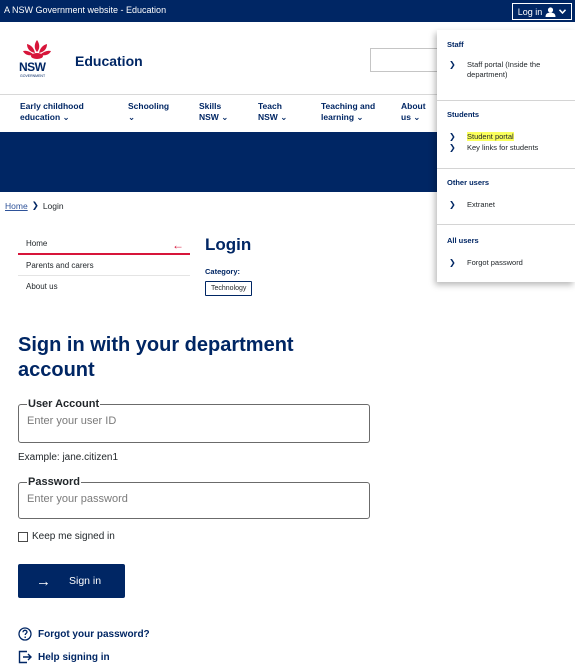  Describe the element at coordinates (104, 286) in the screenshot. I see `sidenav-item-about-us: About us` at that location.